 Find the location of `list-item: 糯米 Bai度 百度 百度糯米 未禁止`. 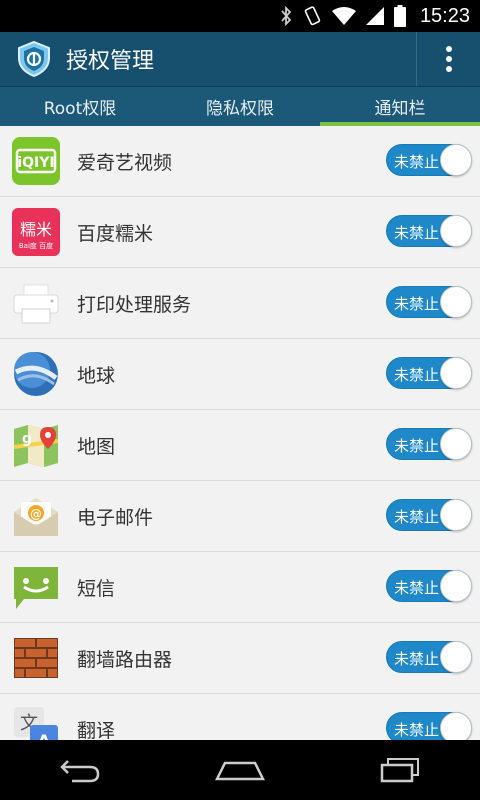

list-item: 糯米 Bai度 百度 百度糯米 未禁止 is located at coordinates (240, 232).